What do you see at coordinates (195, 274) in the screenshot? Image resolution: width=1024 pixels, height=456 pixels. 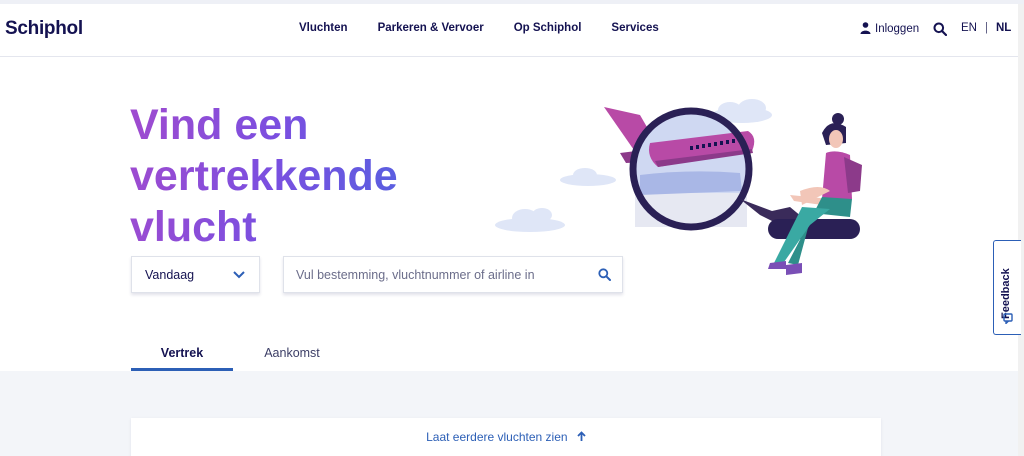 I see `date-dropdown: Vandaag` at bounding box center [195, 274].